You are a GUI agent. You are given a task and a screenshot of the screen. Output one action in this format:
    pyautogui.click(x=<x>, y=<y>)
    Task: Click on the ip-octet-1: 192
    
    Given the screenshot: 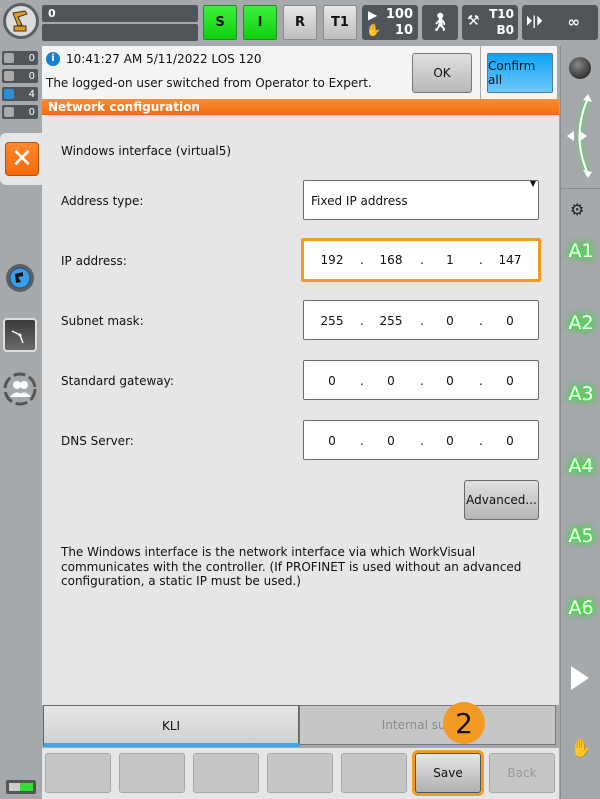 What is the action you would take?
    pyautogui.click(x=332, y=260)
    